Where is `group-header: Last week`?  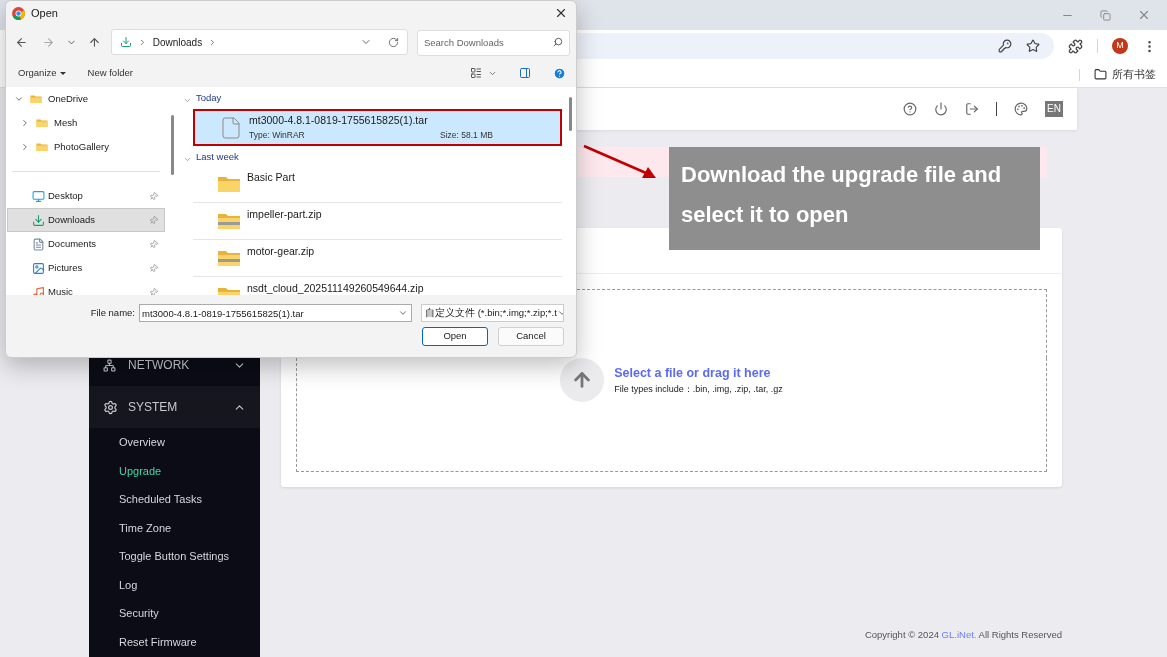
group-header: Last week is located at coordinates (372, 156).